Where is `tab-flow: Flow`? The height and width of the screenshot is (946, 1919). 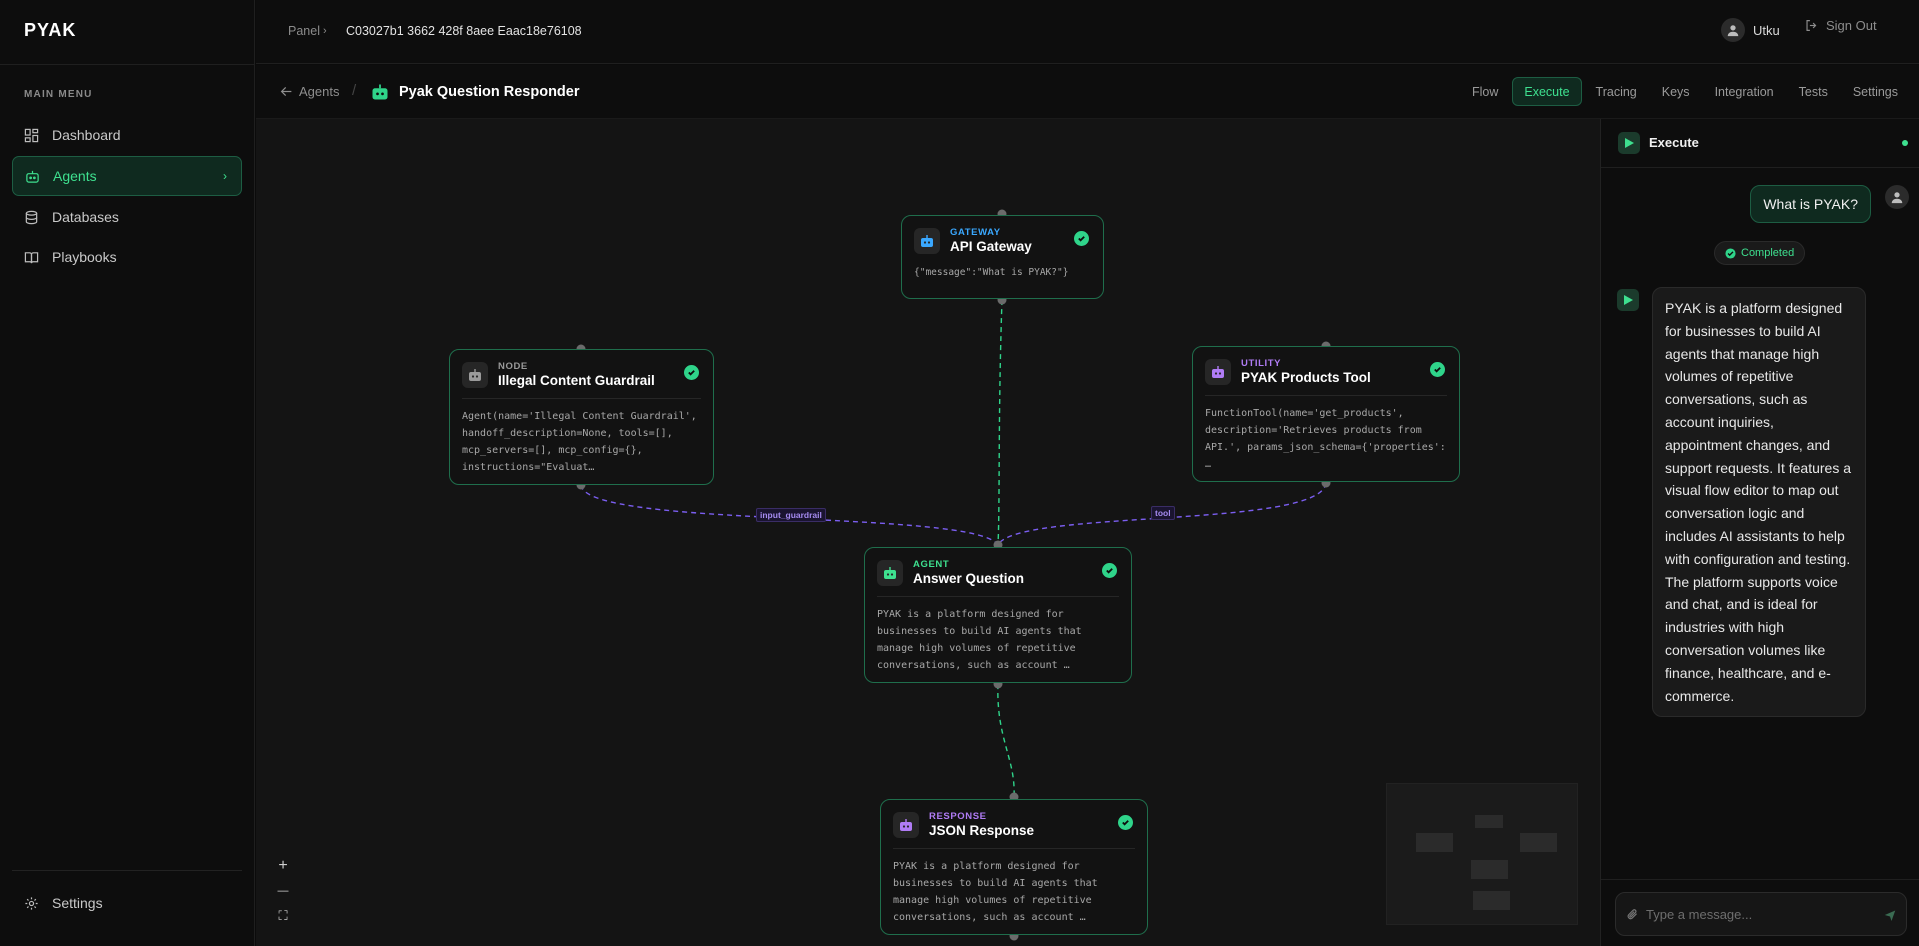 tab-flow: Flow is located at coordinates (1485, 91).